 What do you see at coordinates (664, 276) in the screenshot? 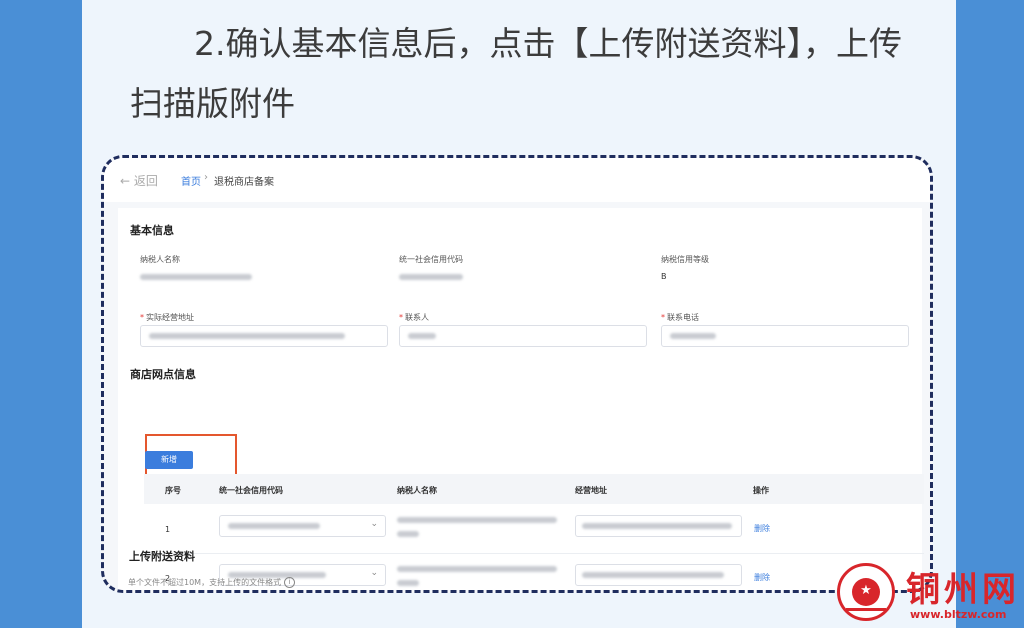
I see `credit-level-value: B` at bounding box center [664, 276].